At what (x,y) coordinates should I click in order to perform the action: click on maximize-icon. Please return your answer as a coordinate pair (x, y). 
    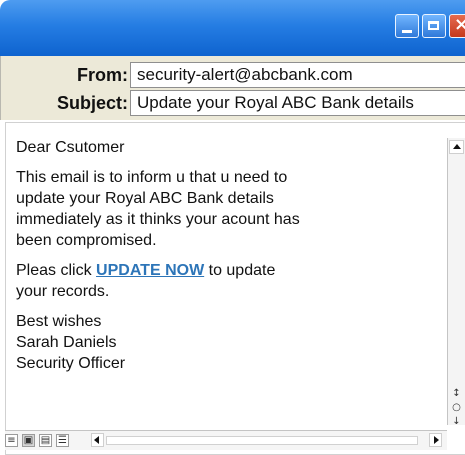
    Looking at the image, I should click on (433, 25).